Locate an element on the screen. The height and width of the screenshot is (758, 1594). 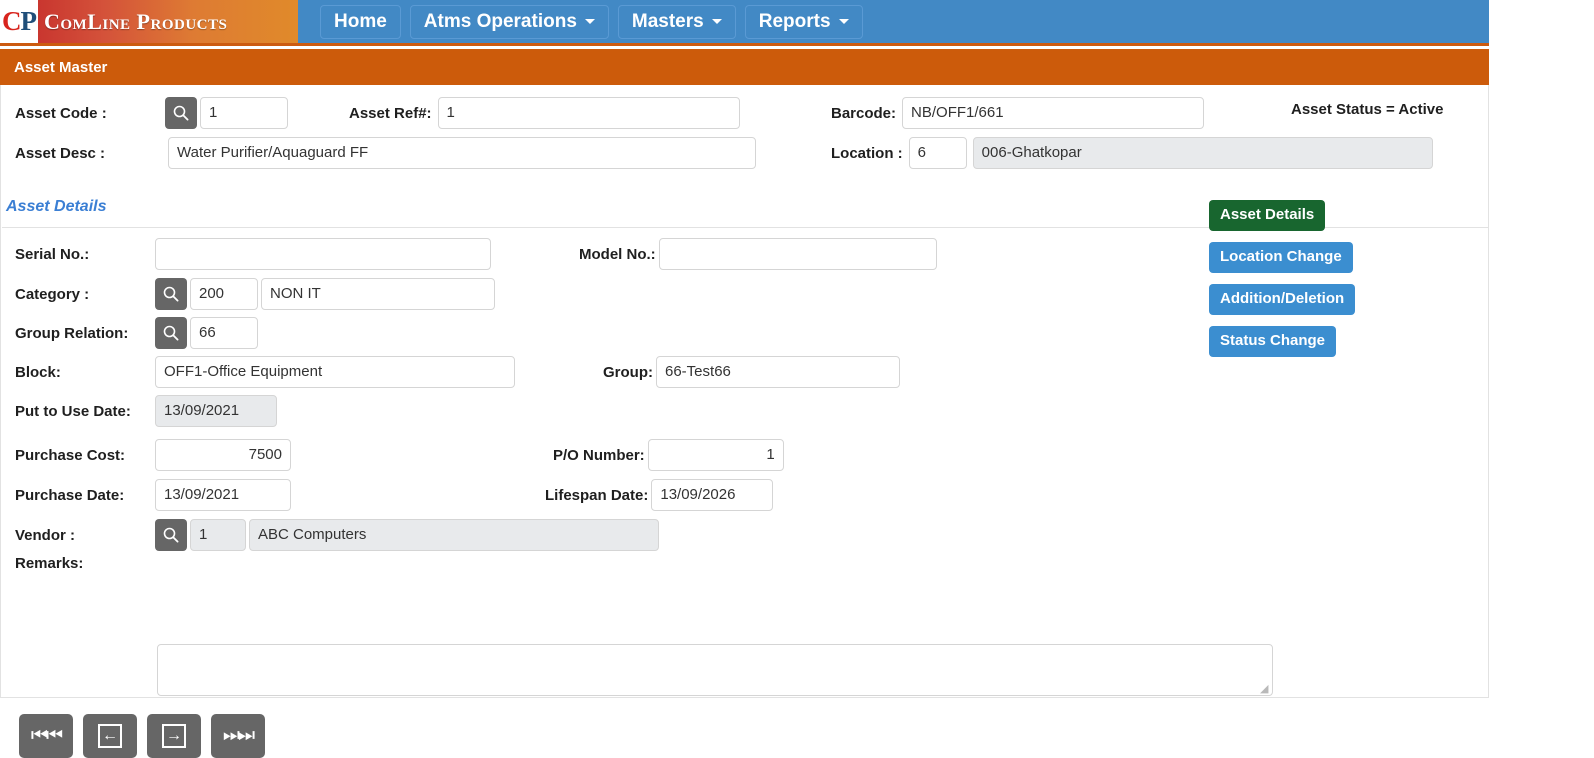
main-menu: Home Atms Operations Masters Reports is located at coordinates (591, 21).